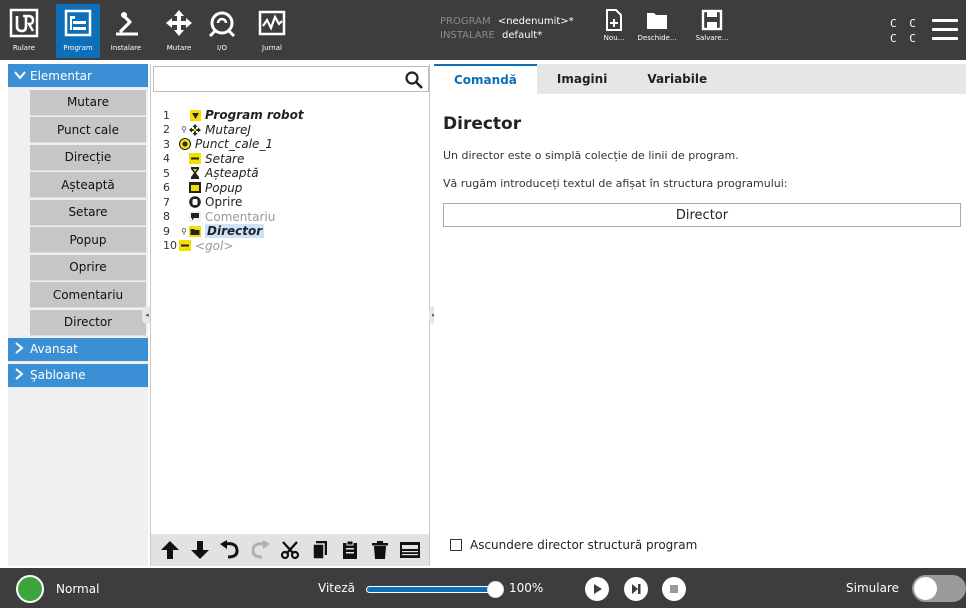 The height and width of the screenshot is (608, 966). I want to click on category-templates: Şabloane, so click(78, 375).